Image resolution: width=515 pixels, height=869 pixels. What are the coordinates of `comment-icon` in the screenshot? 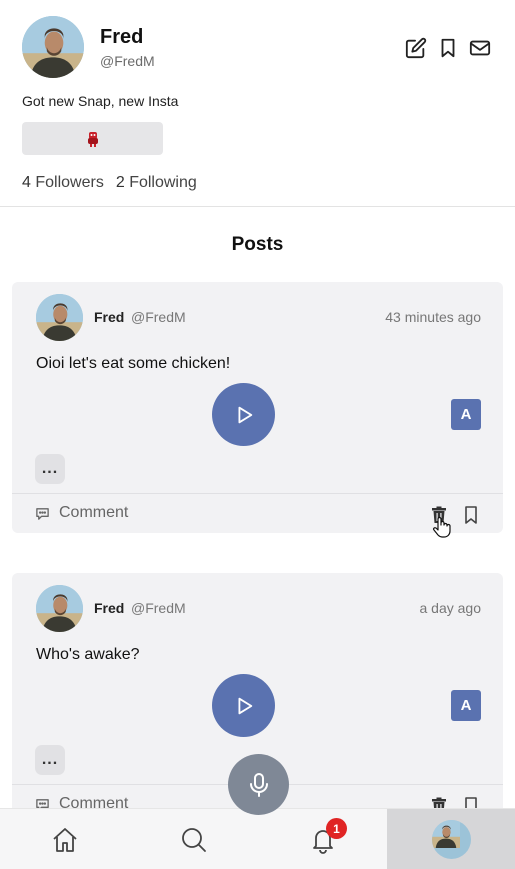 It's located at (42, 513).